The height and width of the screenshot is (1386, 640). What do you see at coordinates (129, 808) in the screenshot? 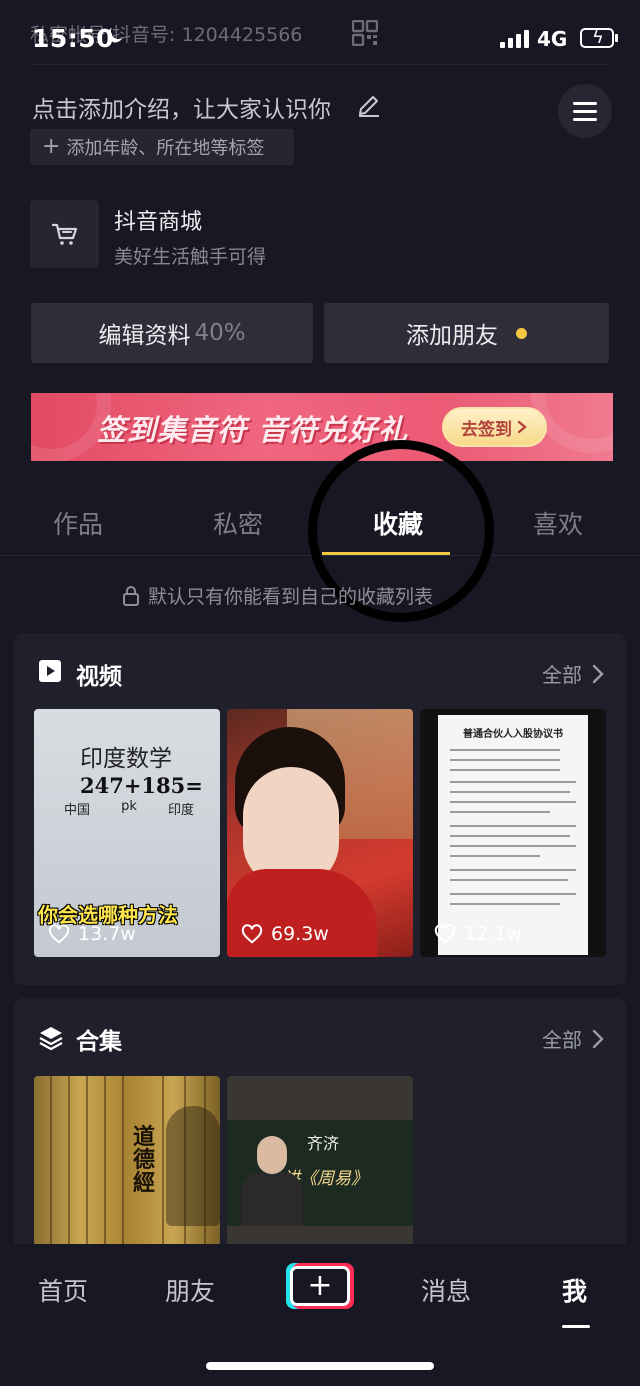
I see `video-text: 中国 pk 印度` at bounding box center [129, 808].